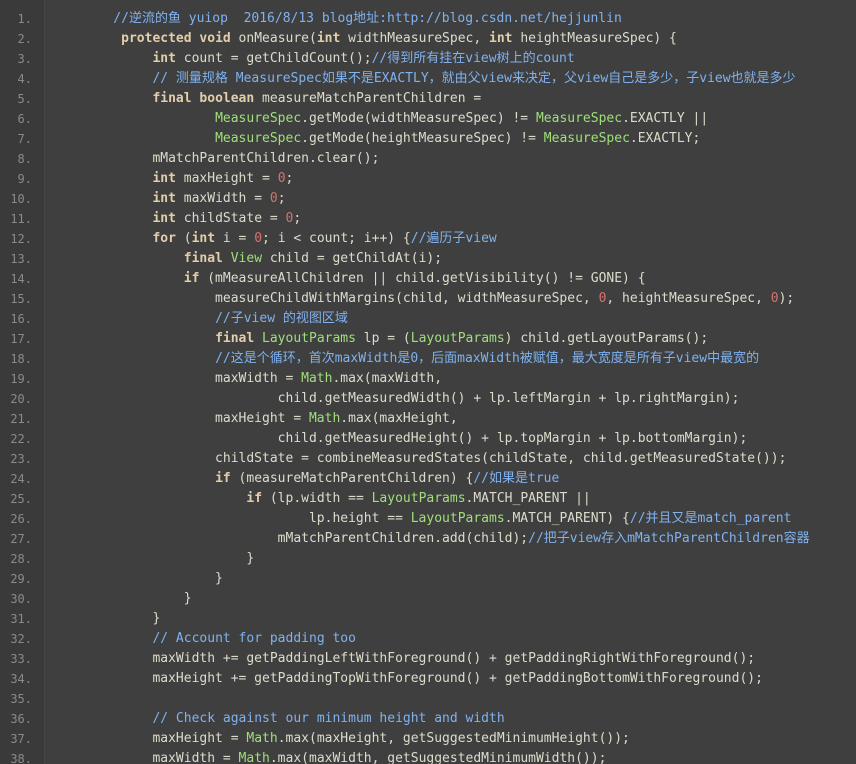 This screenshot has width=856, height=764. What do you see at coordinates (428, 559) in the screenshot?
I see `code-line: 28. }` at bounding box center [428, 559].